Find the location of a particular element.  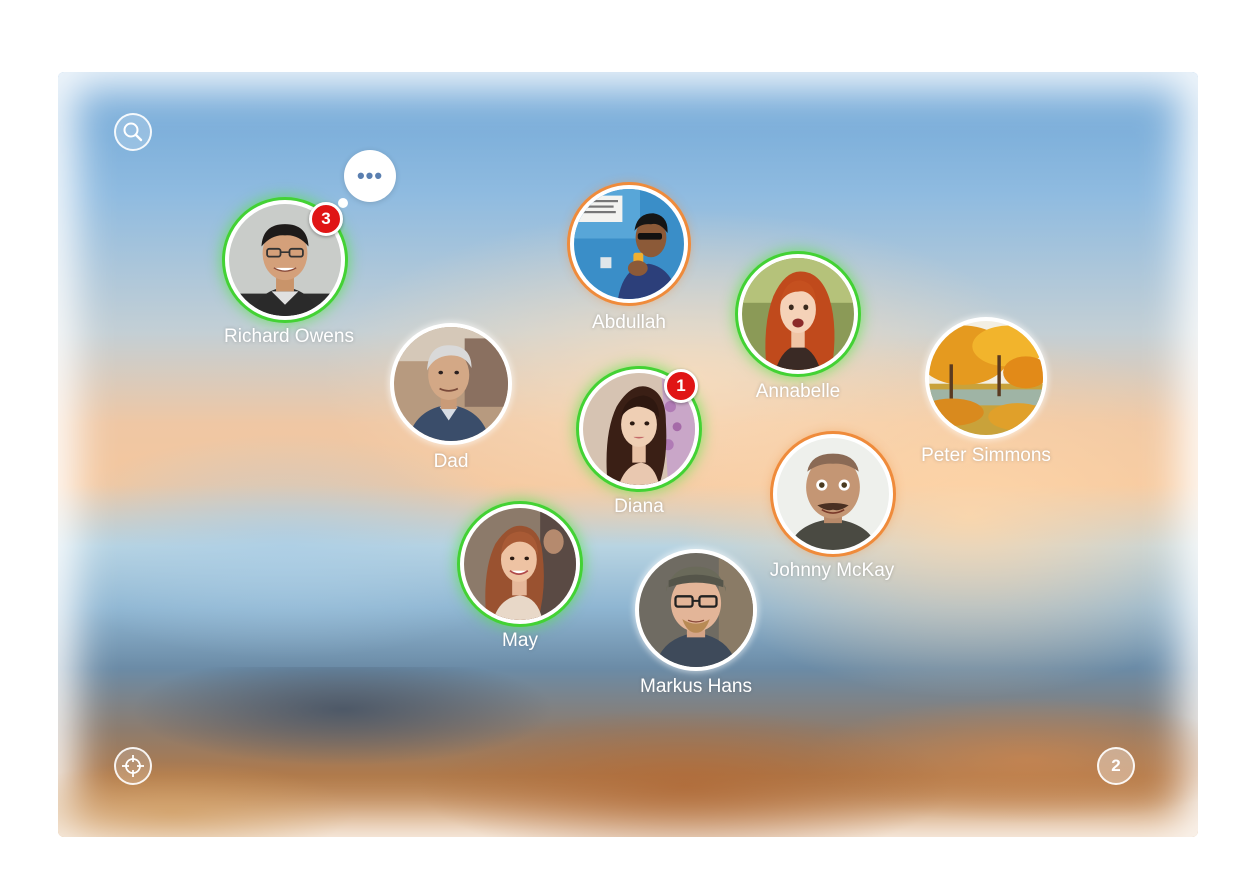

avatar-may is located at coordinates (520, 564).